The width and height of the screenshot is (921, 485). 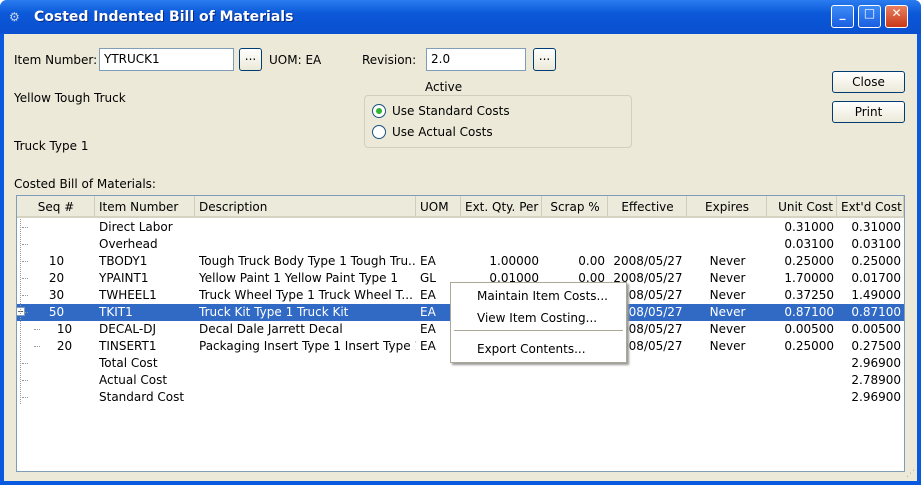 I want to click on cell-extd-cost: 0.27500, so click(x=876, y=346).